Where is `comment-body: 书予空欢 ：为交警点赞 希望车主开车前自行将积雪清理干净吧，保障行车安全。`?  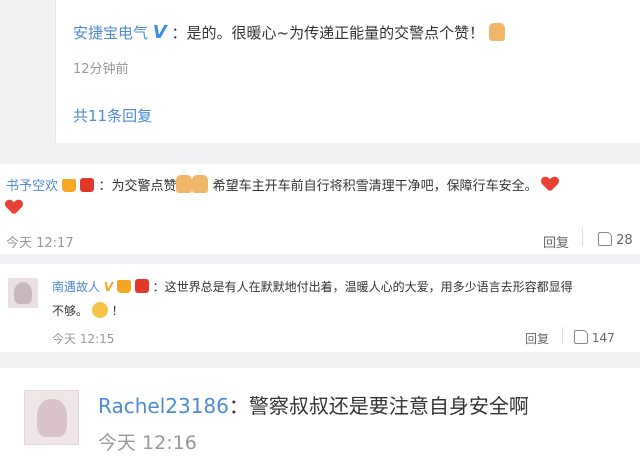 comment-body: 书予空欢 ：为交警点赞 希望车主开车前自行将积雪清理干净吧，保障行车安全。 is located at coordinates (321, 198).